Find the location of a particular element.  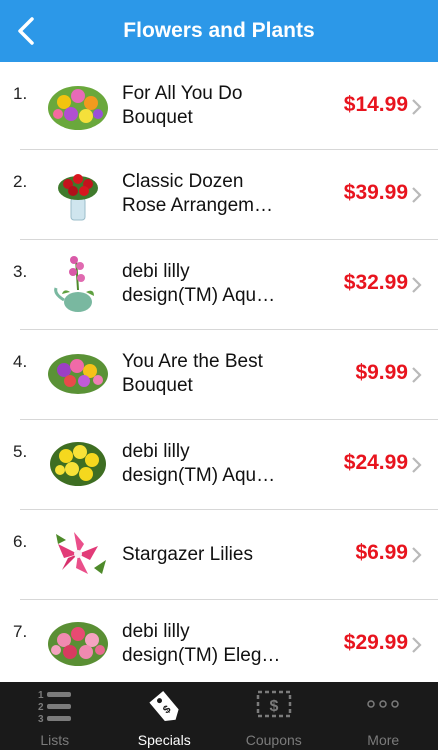

tab-label: Coupons is located at coordinates (273, 740).